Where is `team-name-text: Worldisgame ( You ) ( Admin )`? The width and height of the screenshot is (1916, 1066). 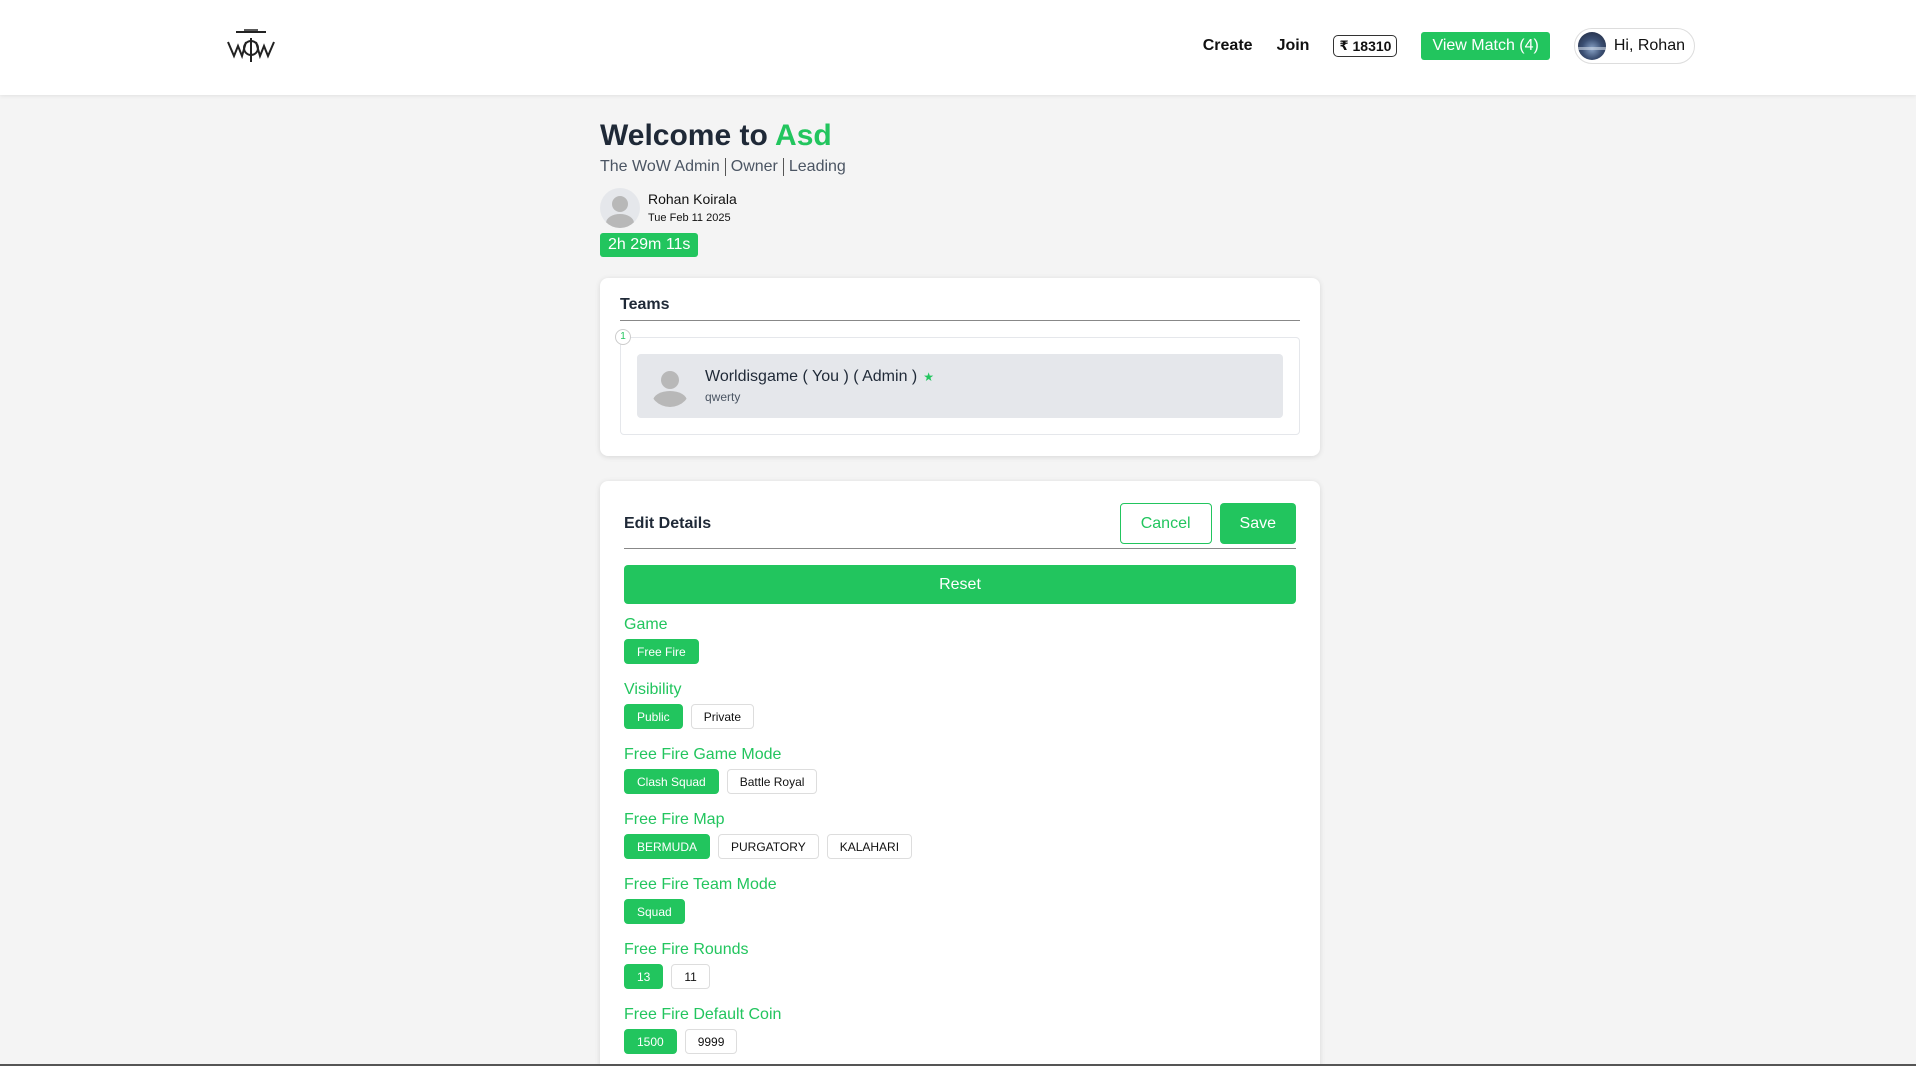 team-name-text: Worldisgame ( You ) ( Admin ) is located at coordinates (811, 376).